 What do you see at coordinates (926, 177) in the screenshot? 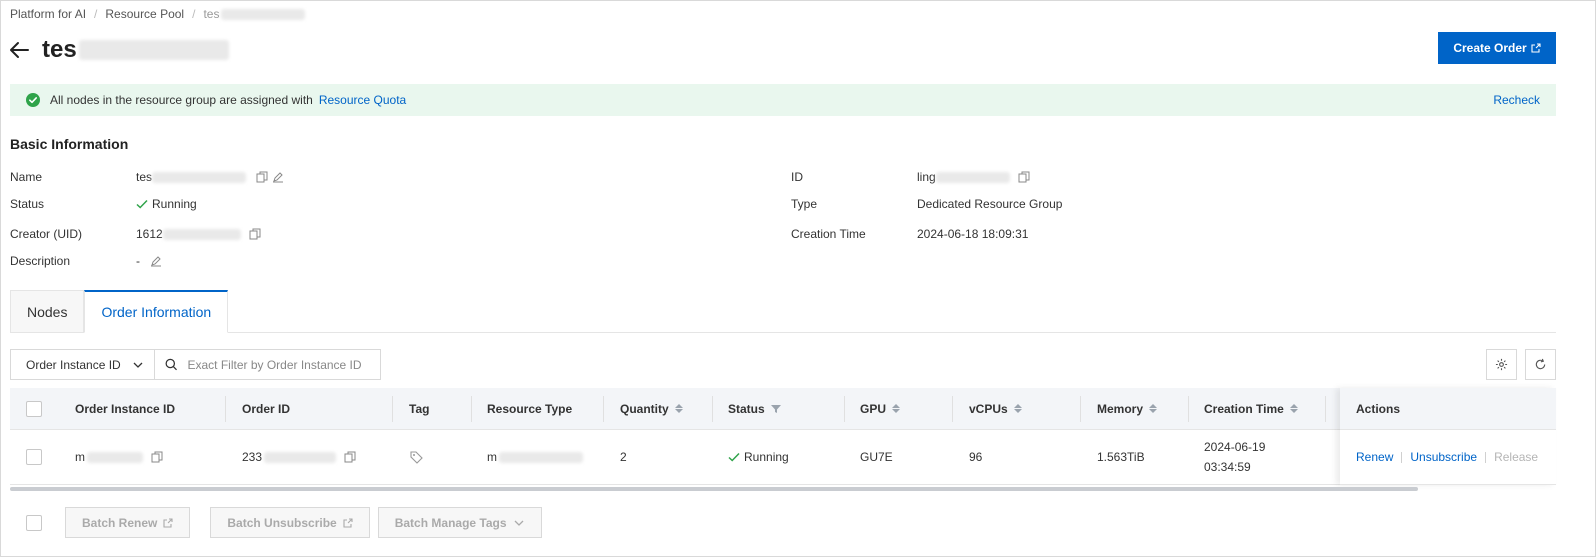
I see `id-text: ling` at bounding box center [926, 177].